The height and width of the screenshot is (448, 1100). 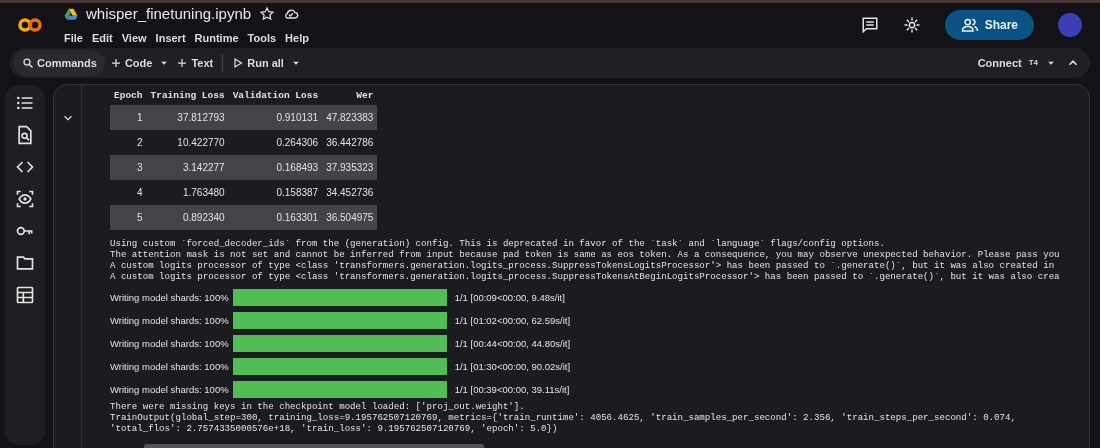 What do you see at coordinates (128, 96) in the screenshot?
I see `column-header: Epoch` at bounding box center [128, 96].